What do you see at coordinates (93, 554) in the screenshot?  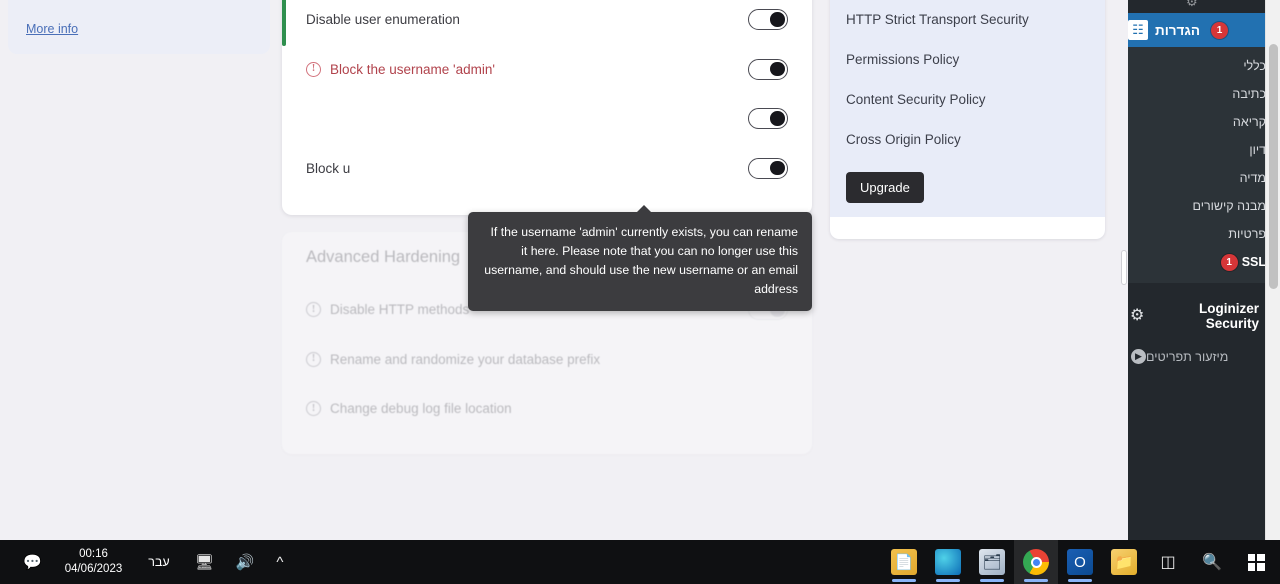 I see `taskbar-clock-time: 00:16` at bounding box center [93, 554].